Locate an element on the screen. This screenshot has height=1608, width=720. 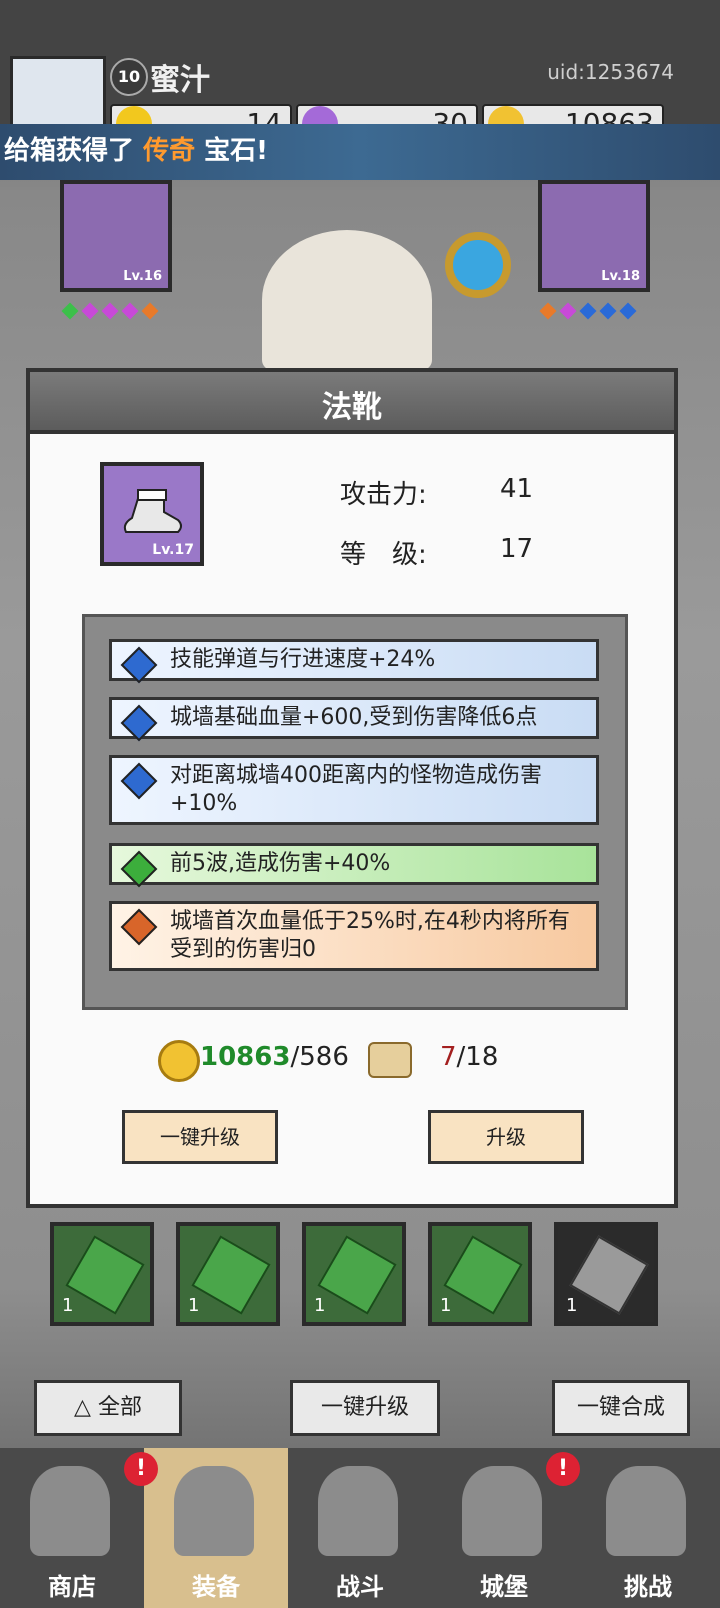
filter-all-label: 全部 is located at coordinates (119, 1407).